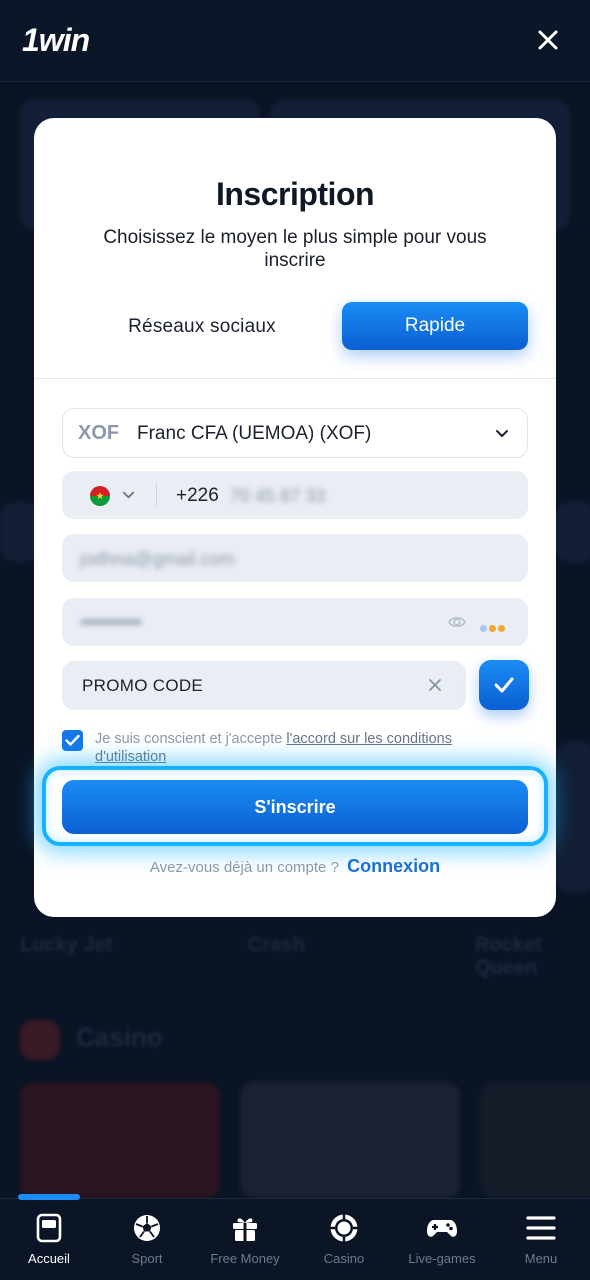  What do you see at coordinates (264, 685) in the screenshot?
I see `promo-code-field: PROMO CODE` at bounding box center [264, 685].